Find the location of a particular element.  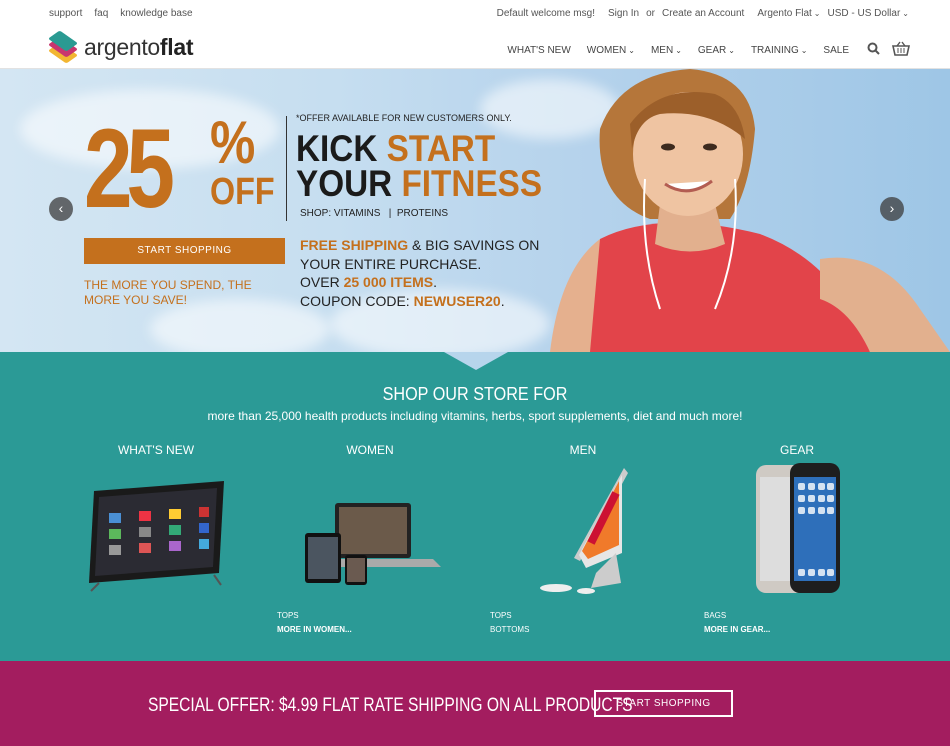

hero-title-your: YOUR is located at coordinates (349, 183).